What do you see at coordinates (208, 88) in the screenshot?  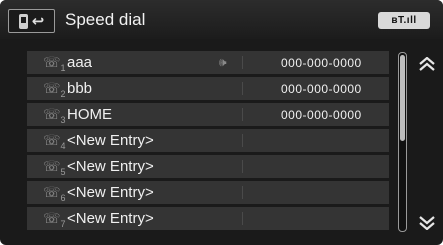 I see `speed-dial-row-2: ☏2 bbb 000-000-0000` at bounding box center [208, 88].